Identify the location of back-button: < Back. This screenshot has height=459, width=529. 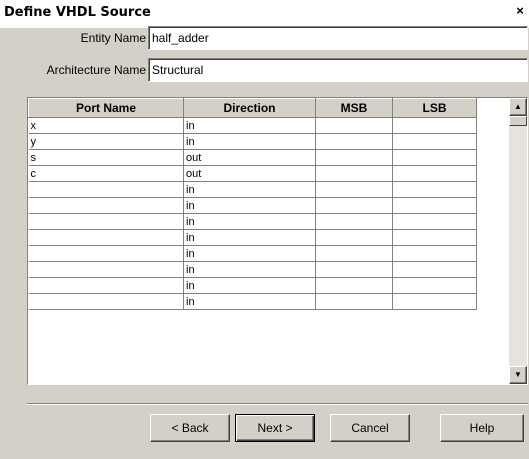
(190, 428).